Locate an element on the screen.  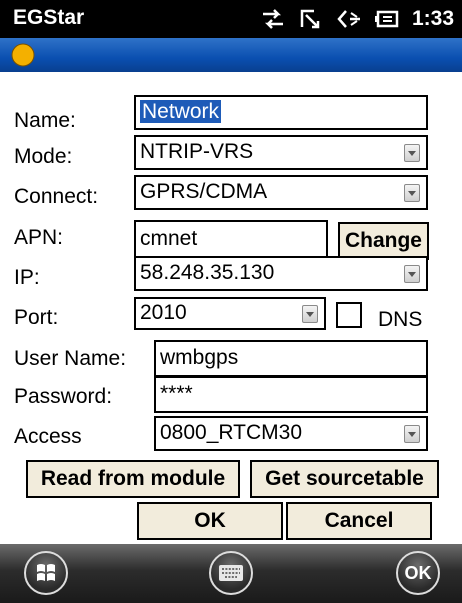
status-bar: EGStar 1:33 is located at coordinates (231, 19).